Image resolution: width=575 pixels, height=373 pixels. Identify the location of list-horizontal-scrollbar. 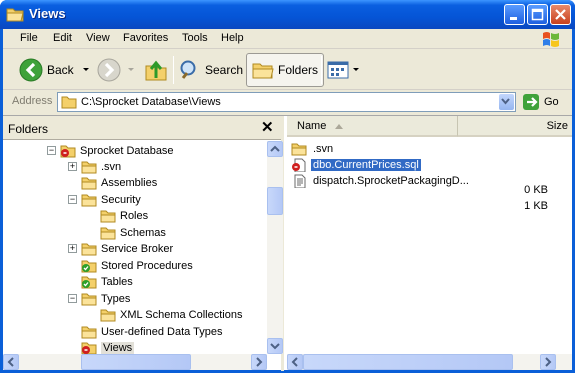
(429, 362).